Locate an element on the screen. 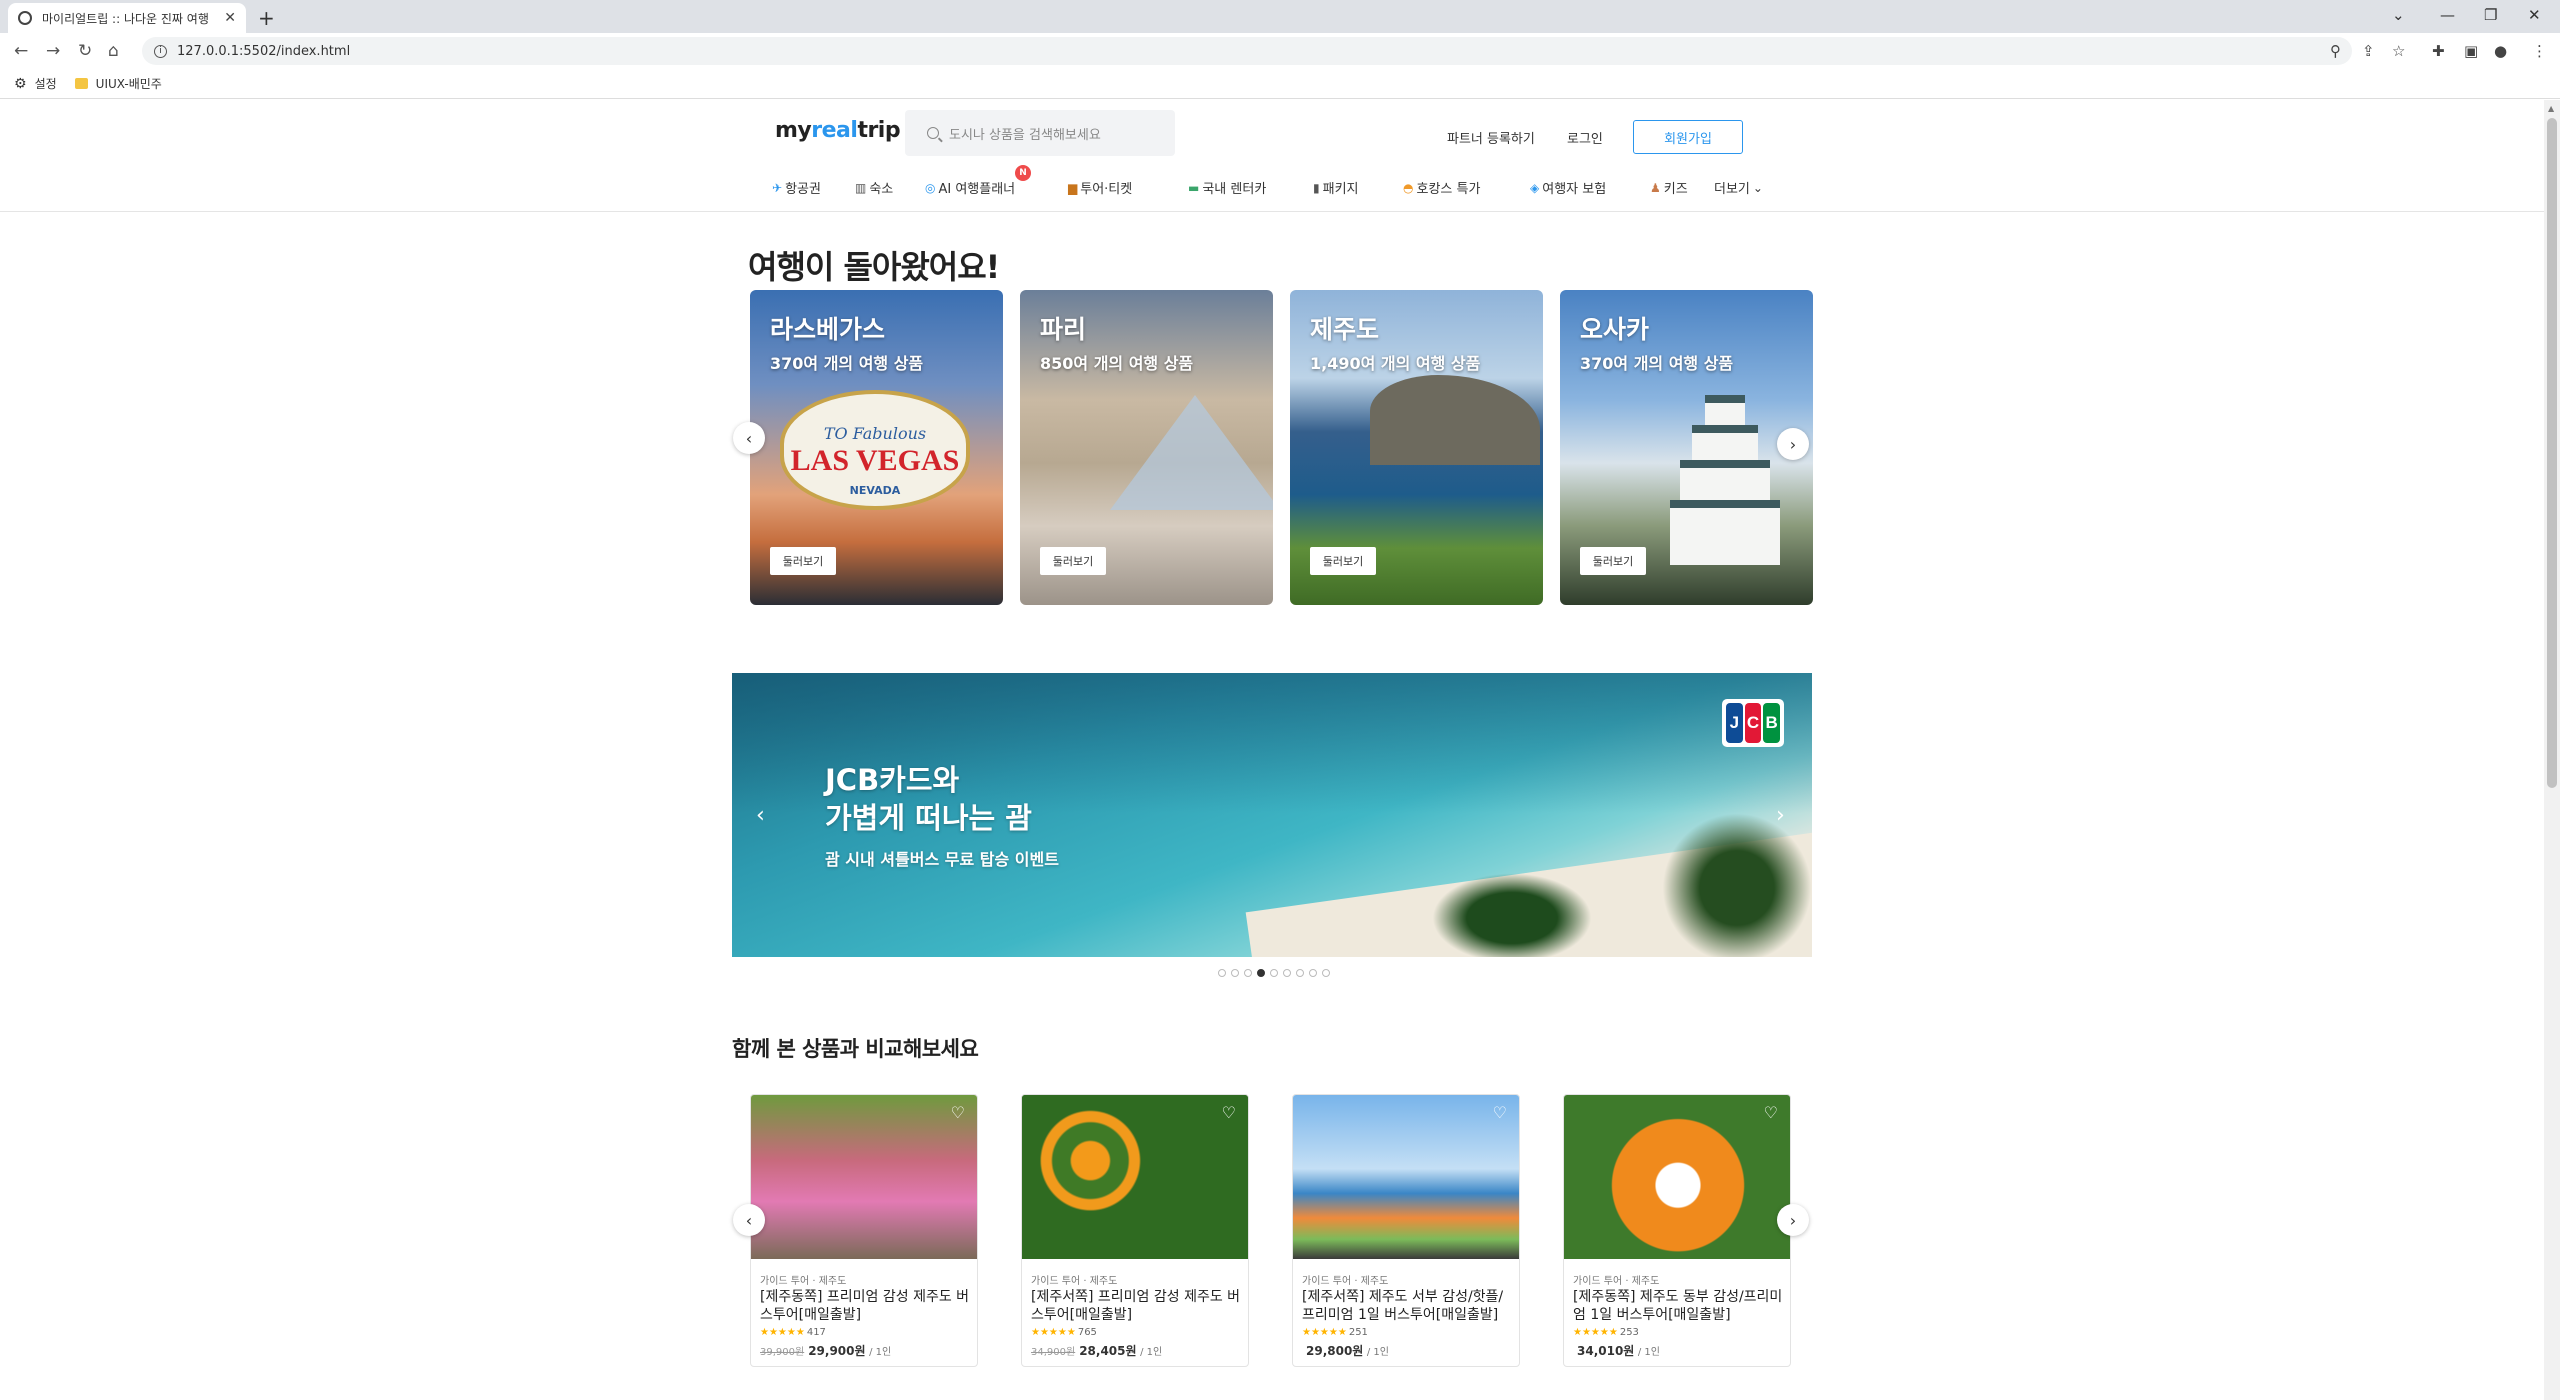 The image size is (2560, 1400). nav-ai-planner: ◎ AI 여행플래너 is located at coordinates (970, 188).